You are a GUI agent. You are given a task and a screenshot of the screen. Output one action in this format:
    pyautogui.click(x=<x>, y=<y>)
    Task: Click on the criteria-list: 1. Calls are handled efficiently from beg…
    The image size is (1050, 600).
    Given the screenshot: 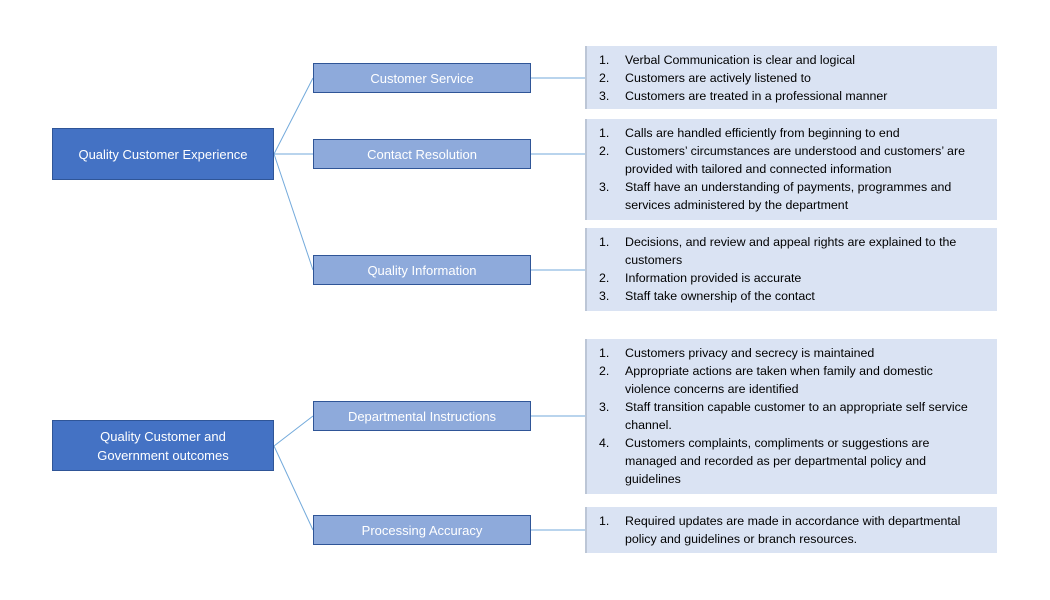 What is the action you would take?
    pyautogui.click(x=788, y=169)
    